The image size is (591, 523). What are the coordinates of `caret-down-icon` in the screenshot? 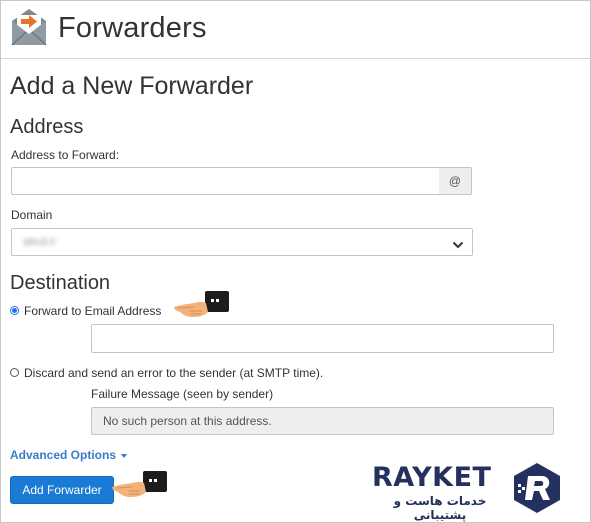 It's located at (124, 455).